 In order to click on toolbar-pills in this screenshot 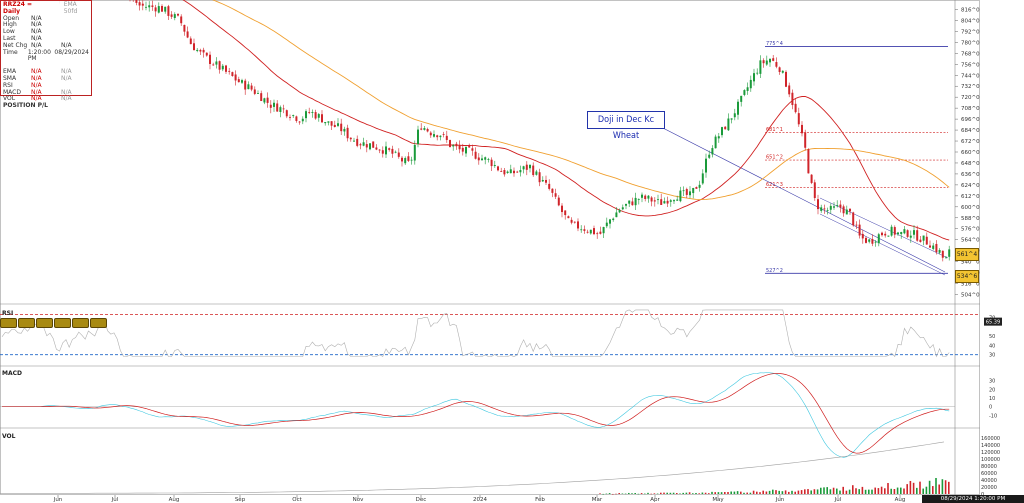, I will do `click(54, 323)`.